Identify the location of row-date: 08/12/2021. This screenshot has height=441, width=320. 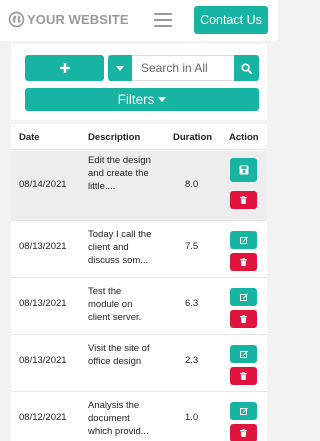
(43, 417).